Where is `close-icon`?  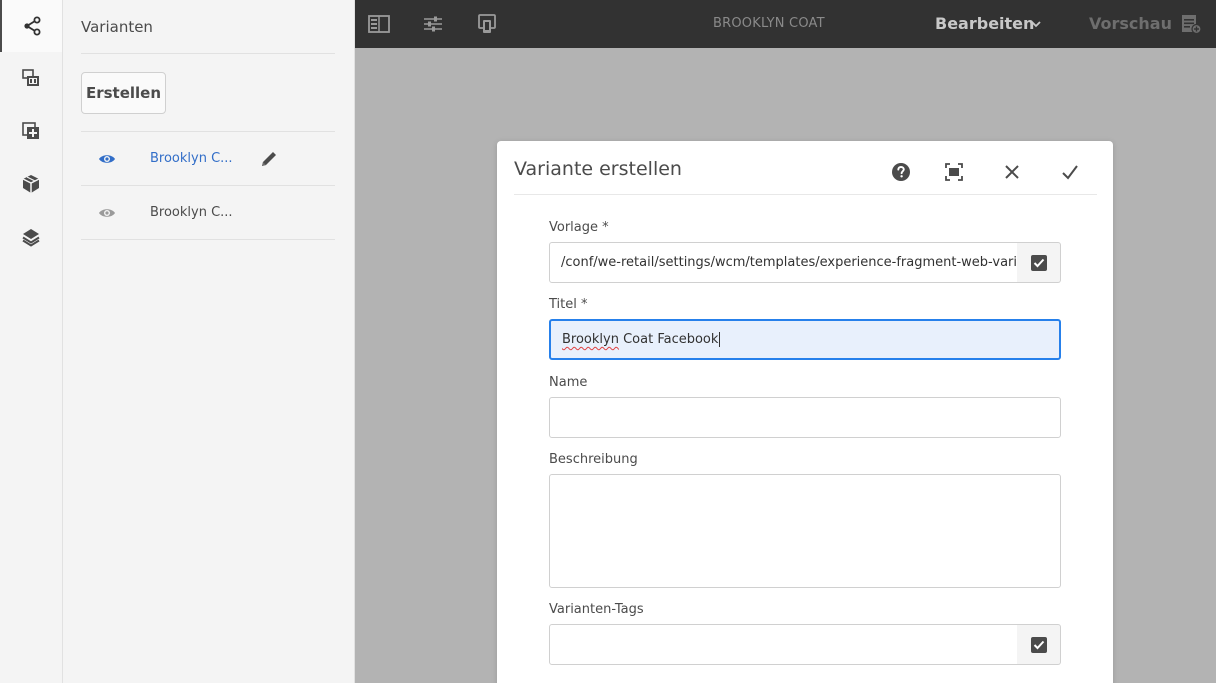 close-icon is located at coordinates (1012, 172).